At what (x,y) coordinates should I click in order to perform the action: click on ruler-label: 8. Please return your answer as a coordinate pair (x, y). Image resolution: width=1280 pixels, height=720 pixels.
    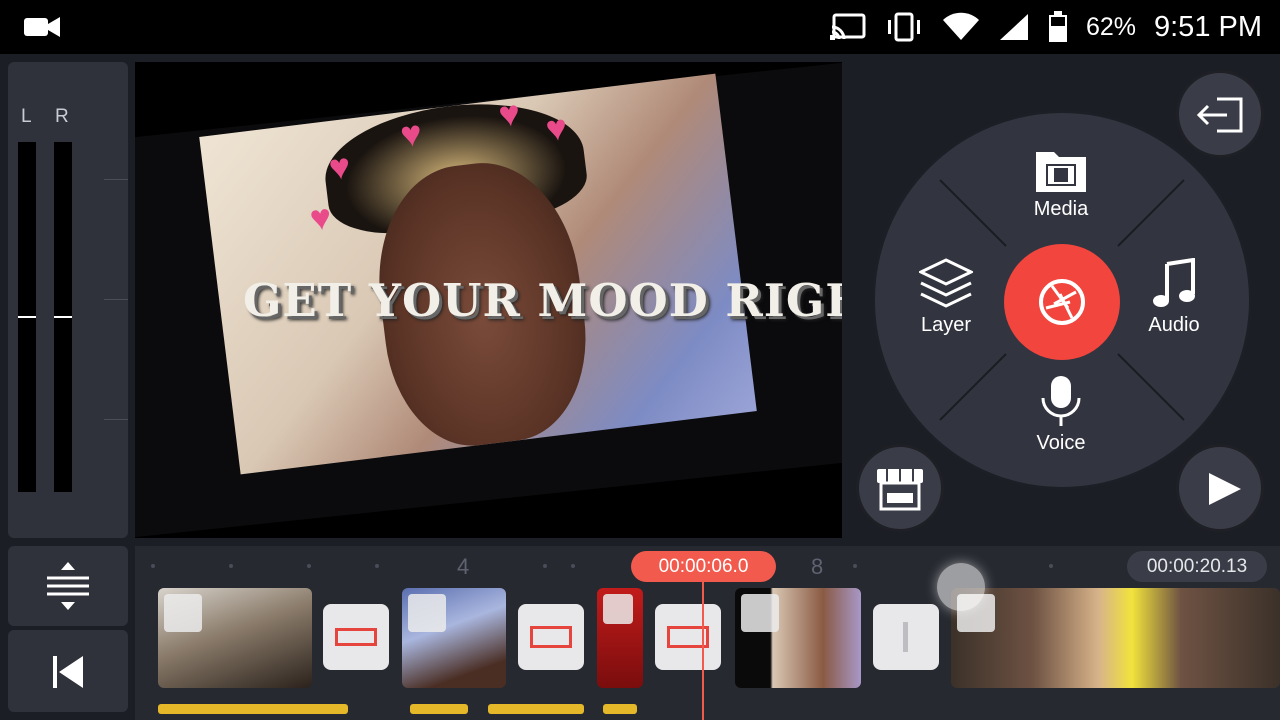
    Looking at the image, I should click on (817, 566).